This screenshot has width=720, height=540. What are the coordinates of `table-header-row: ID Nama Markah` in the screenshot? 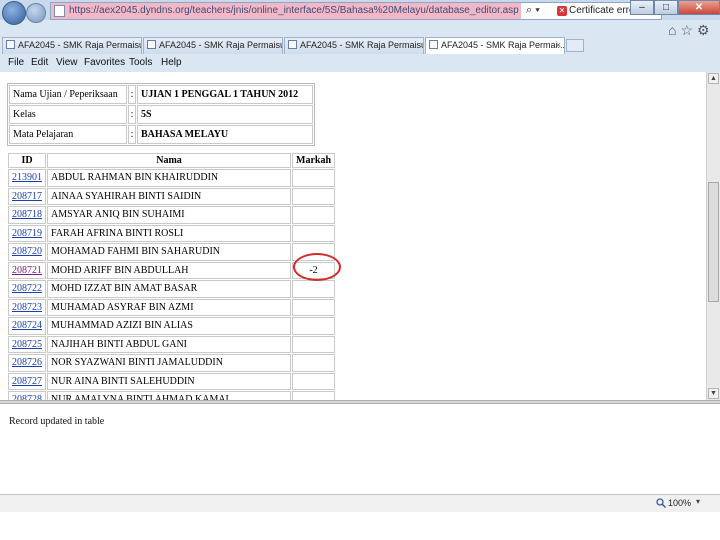 It's located at (171, 160).